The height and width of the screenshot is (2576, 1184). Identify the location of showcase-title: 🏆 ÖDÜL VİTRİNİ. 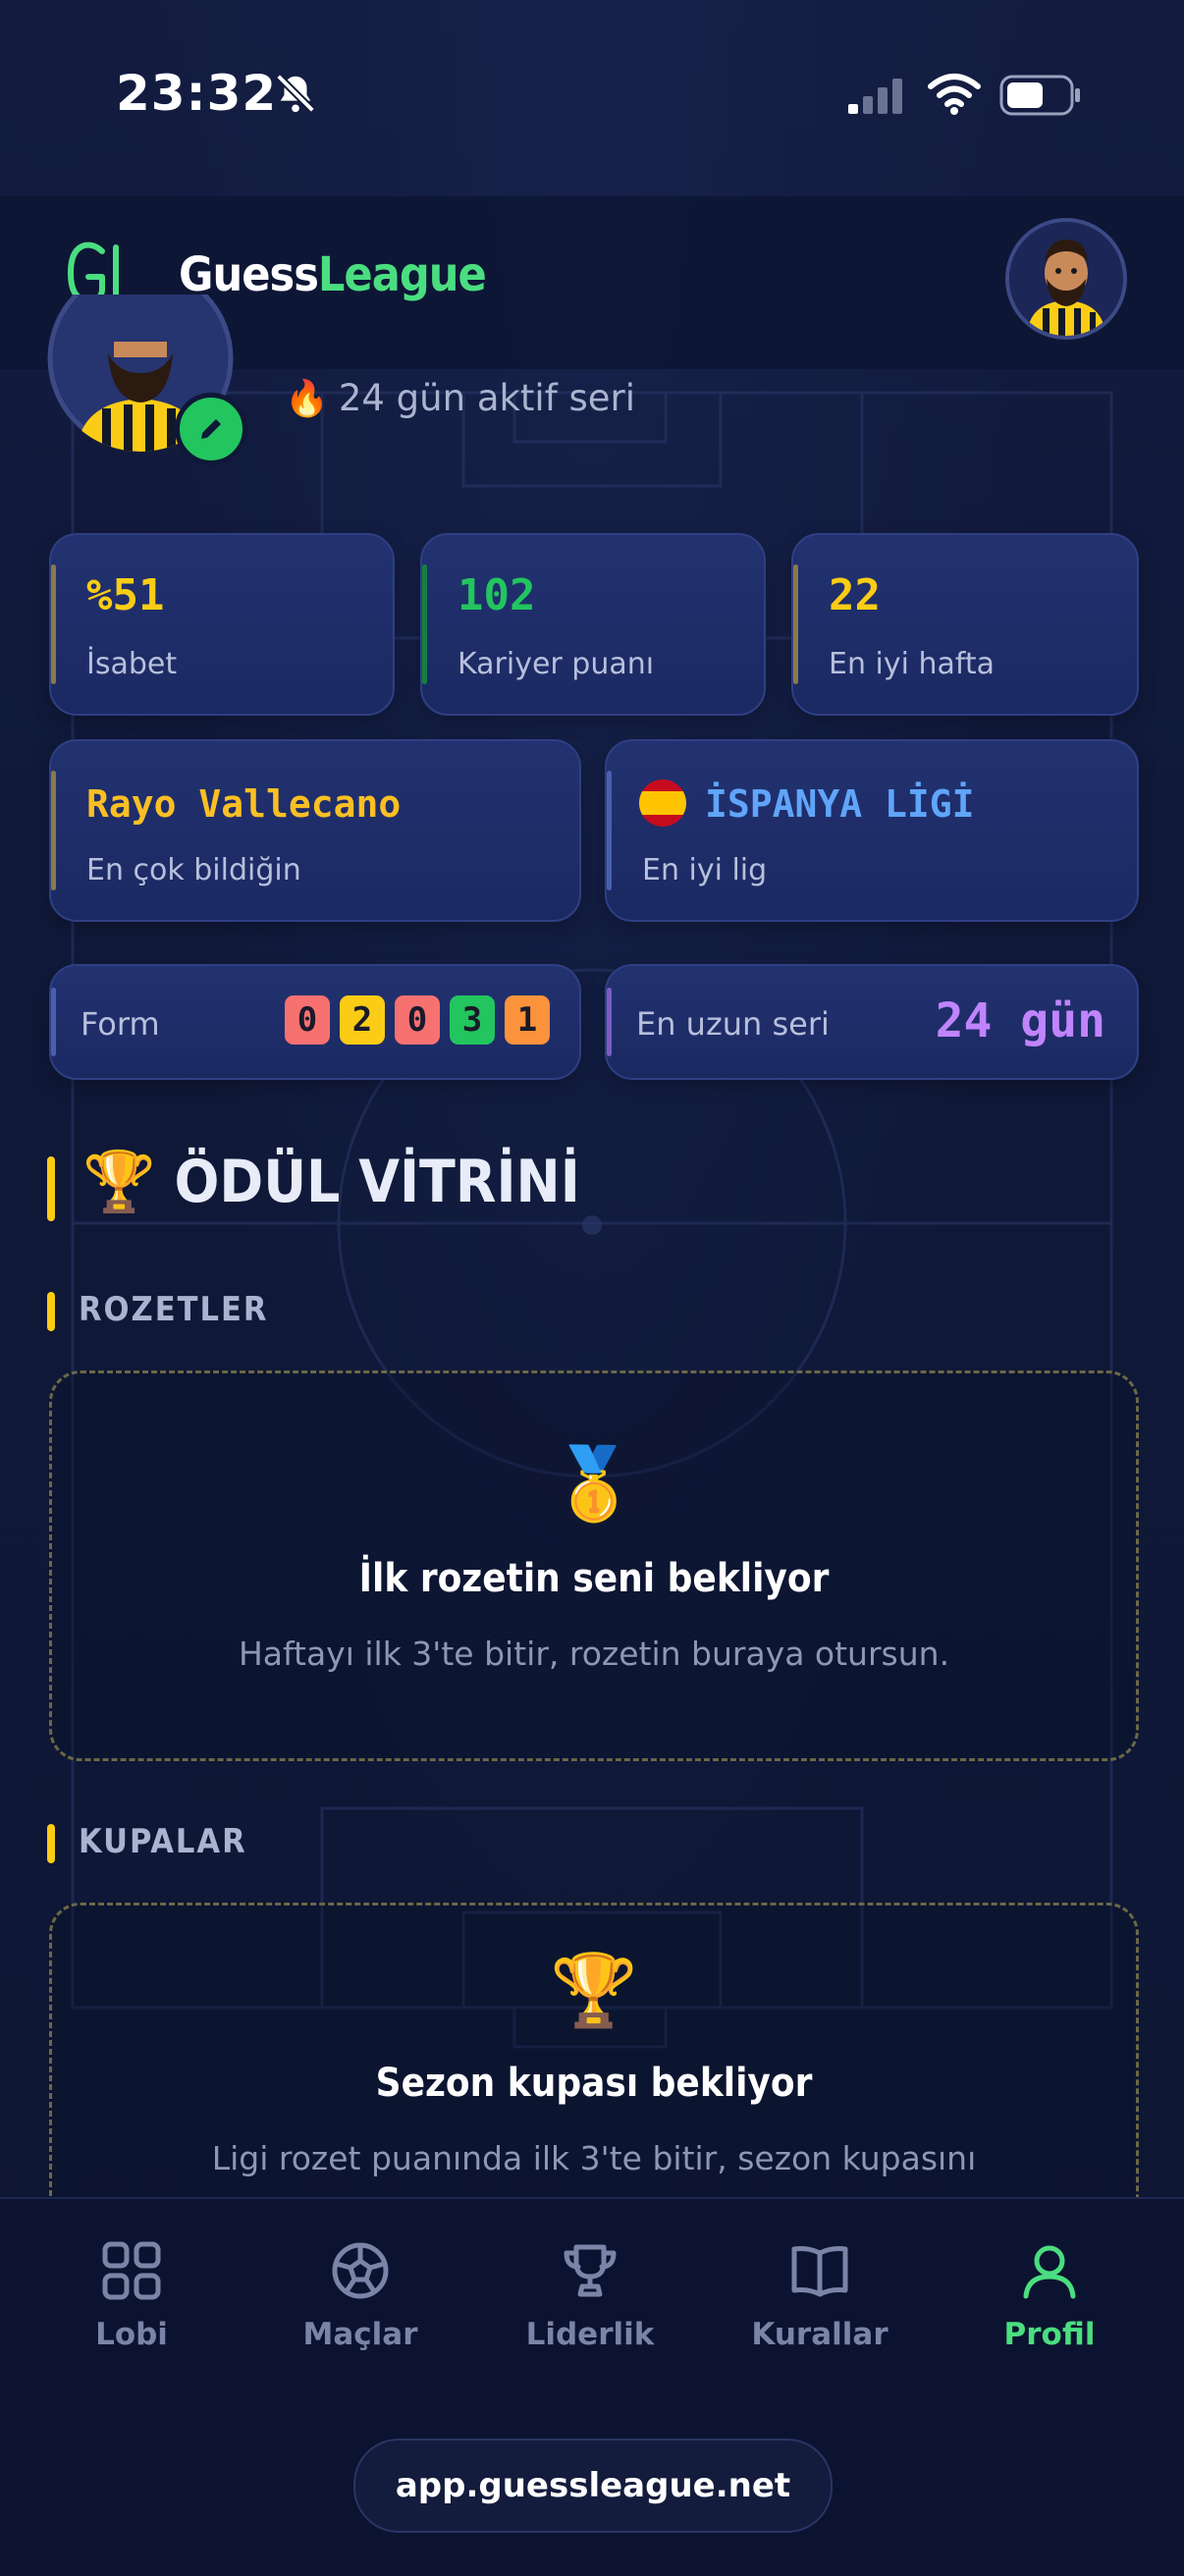
(331, 1181).